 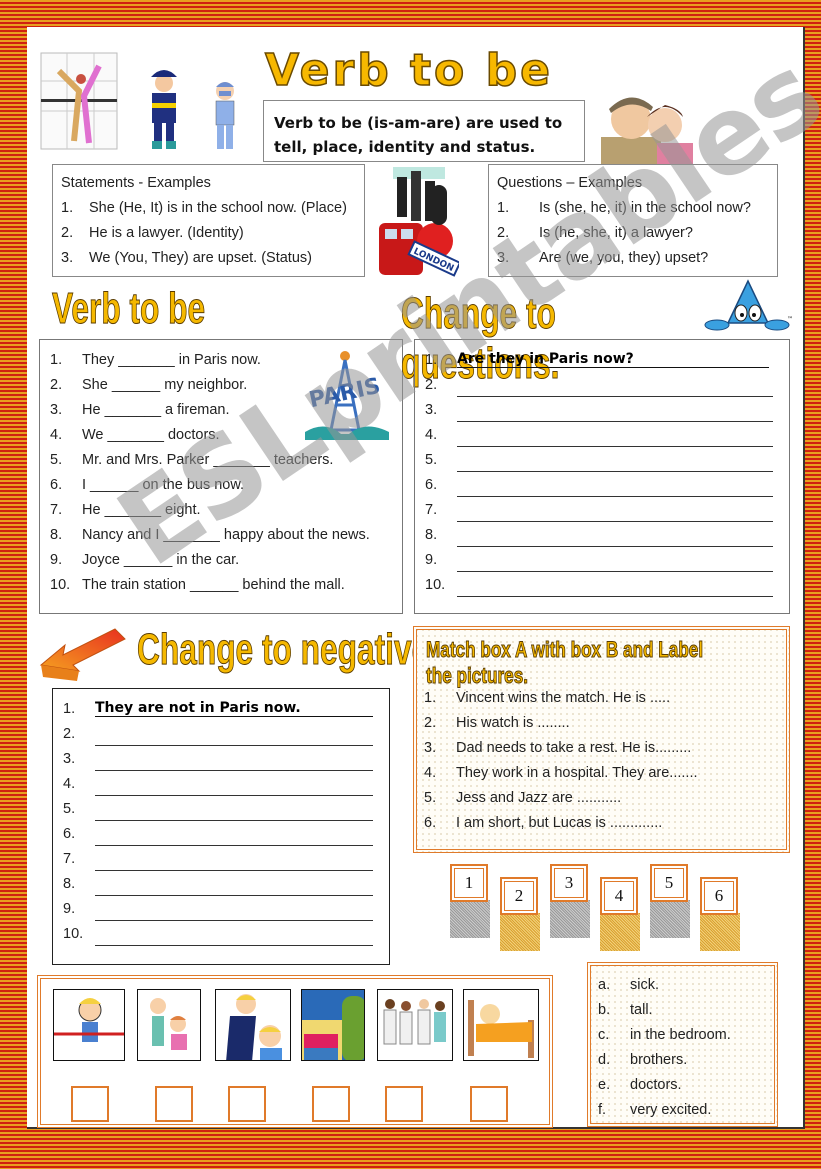 What do you see at coordinates (136, 183) in the screenshot?
I see `statements-heading: Statements - Examples` at bounding box center [136, 183].